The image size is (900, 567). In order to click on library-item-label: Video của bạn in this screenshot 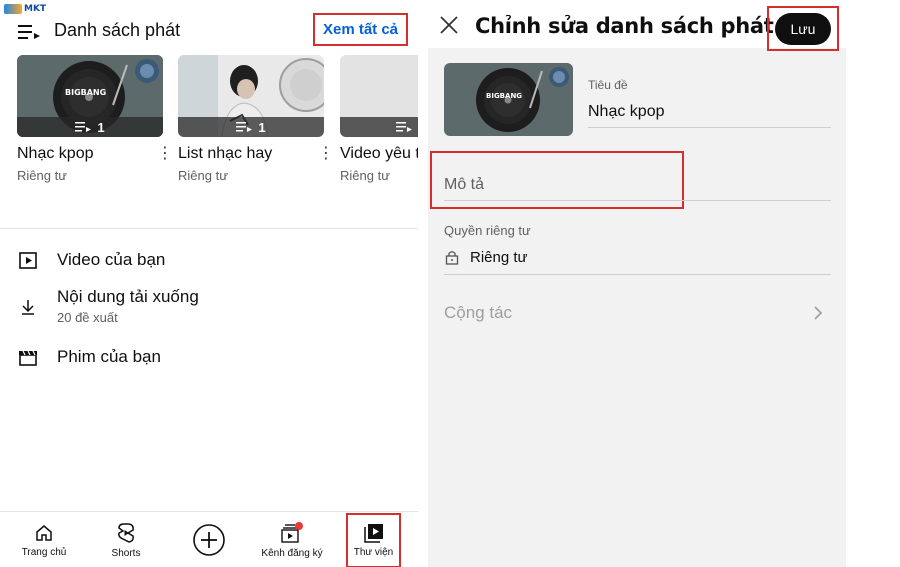, I will do `click(111, 259)`.